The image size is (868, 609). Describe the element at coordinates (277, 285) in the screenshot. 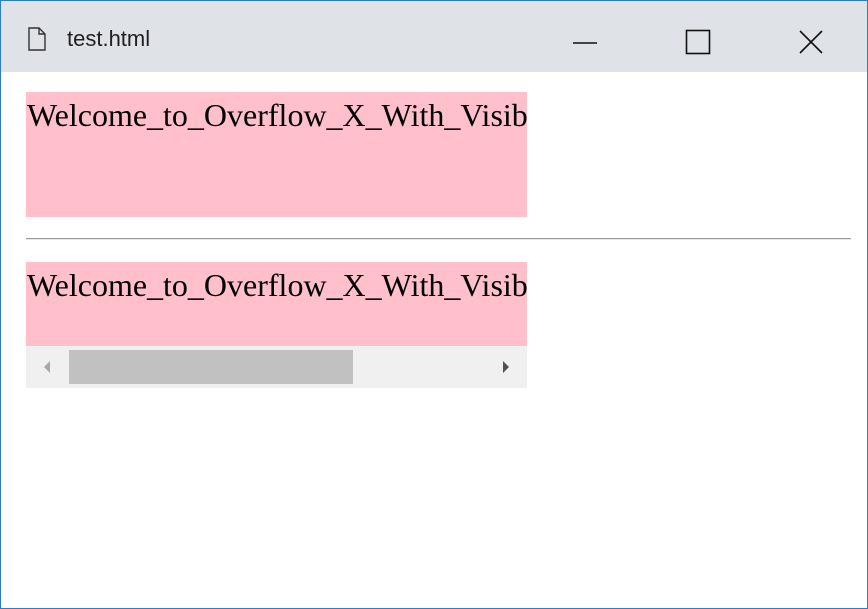

I see `overflow-scroll-text: Welcome_to_Overflow_X_With_Visible_Text` at that location.